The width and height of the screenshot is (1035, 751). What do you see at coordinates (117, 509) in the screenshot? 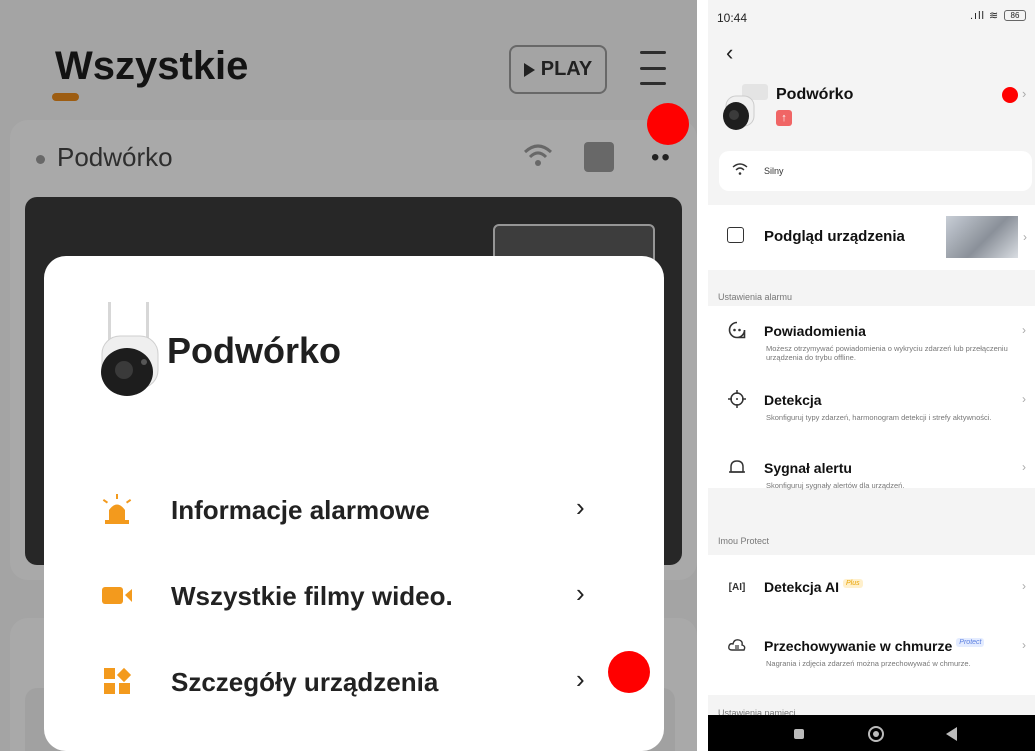
I see `alarm-light-icon` at bounding box center [117, 509].